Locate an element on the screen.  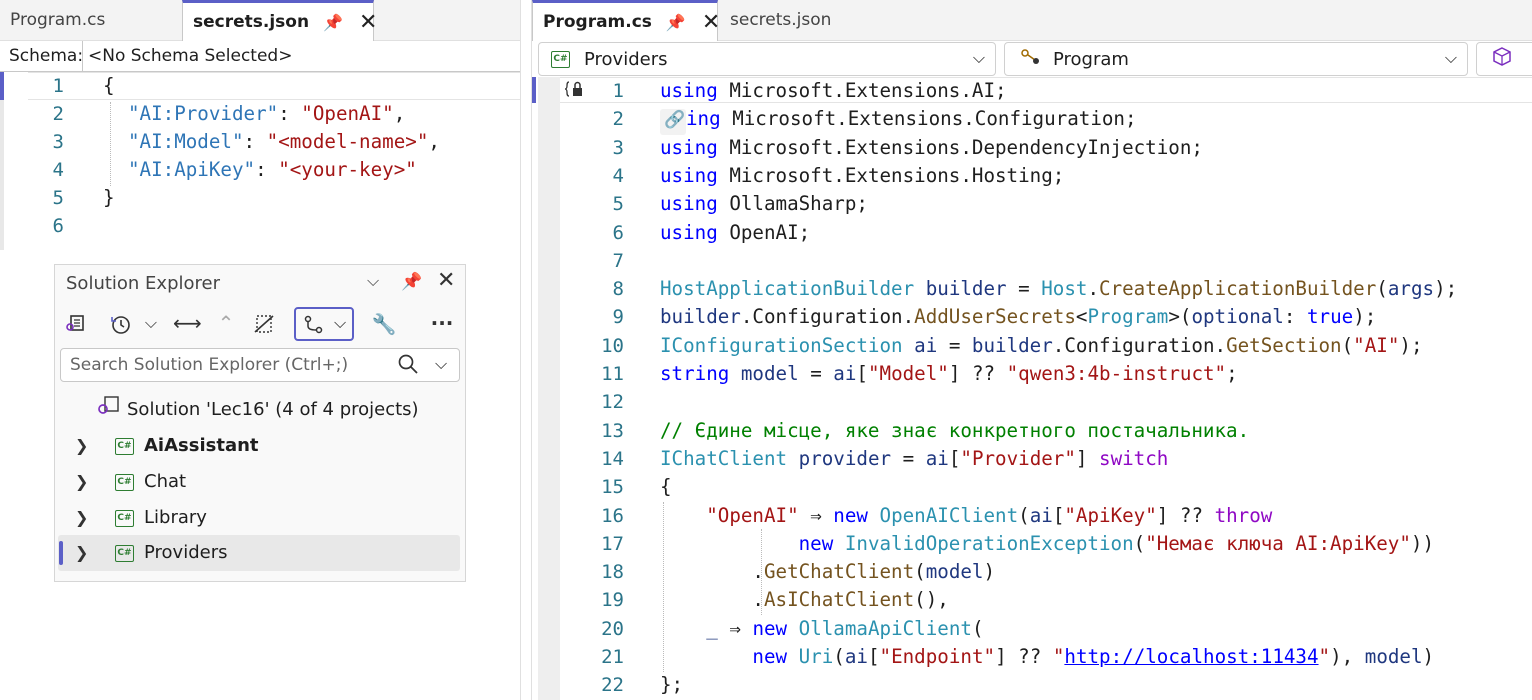
code-line: using OpenAI; is located at coordinates (735, 232).